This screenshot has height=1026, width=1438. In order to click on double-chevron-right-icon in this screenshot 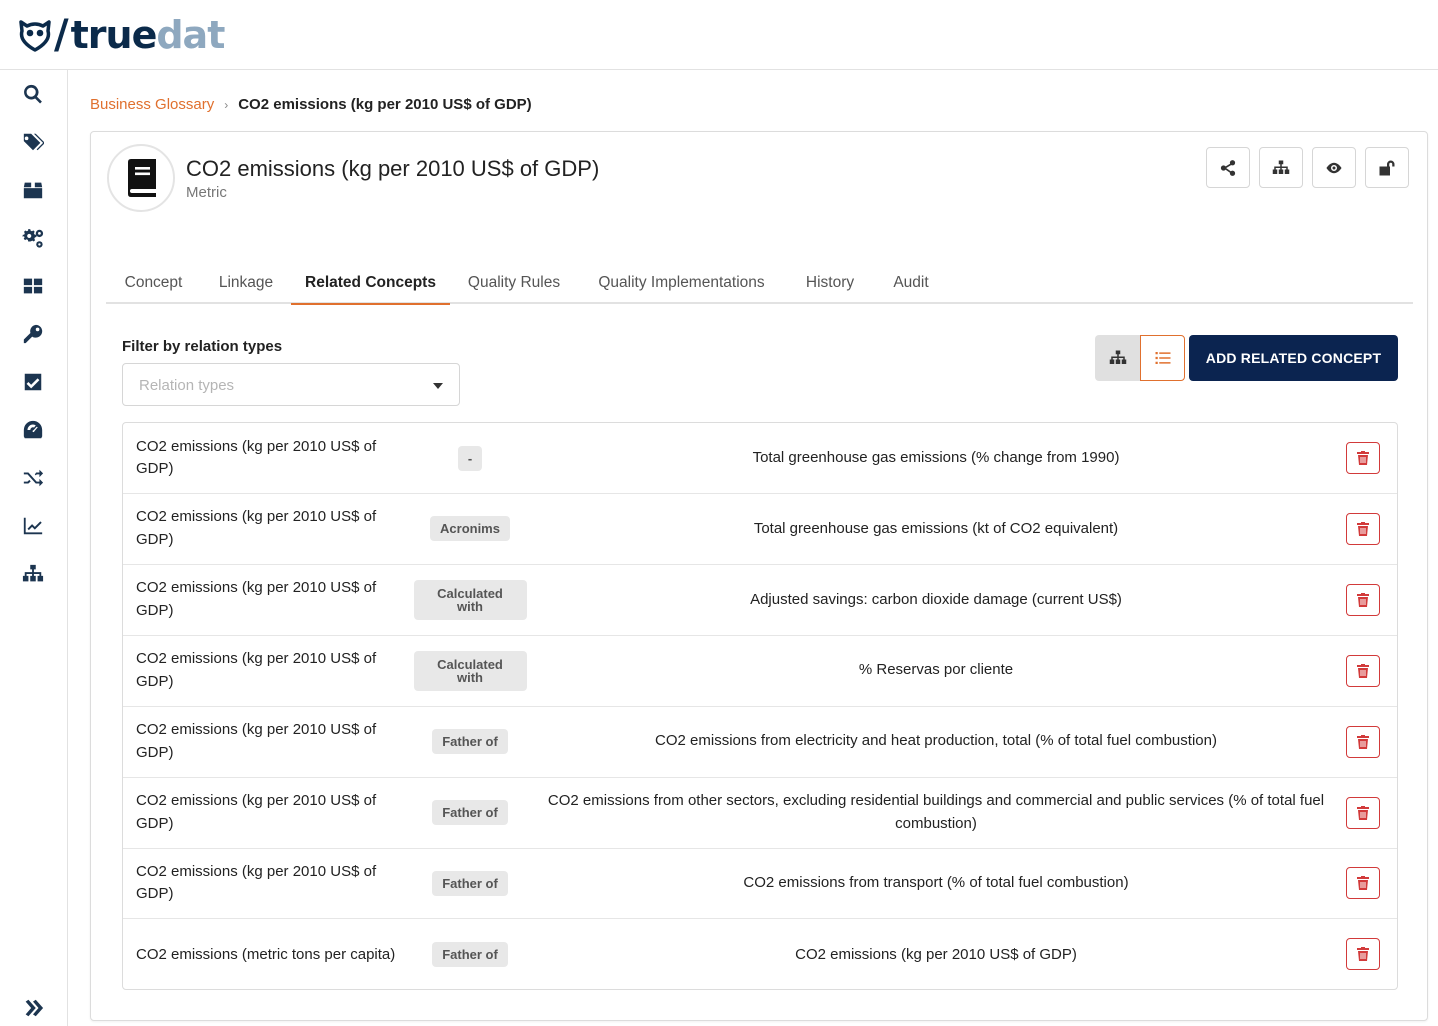, I will do `click(33, 1008)`.